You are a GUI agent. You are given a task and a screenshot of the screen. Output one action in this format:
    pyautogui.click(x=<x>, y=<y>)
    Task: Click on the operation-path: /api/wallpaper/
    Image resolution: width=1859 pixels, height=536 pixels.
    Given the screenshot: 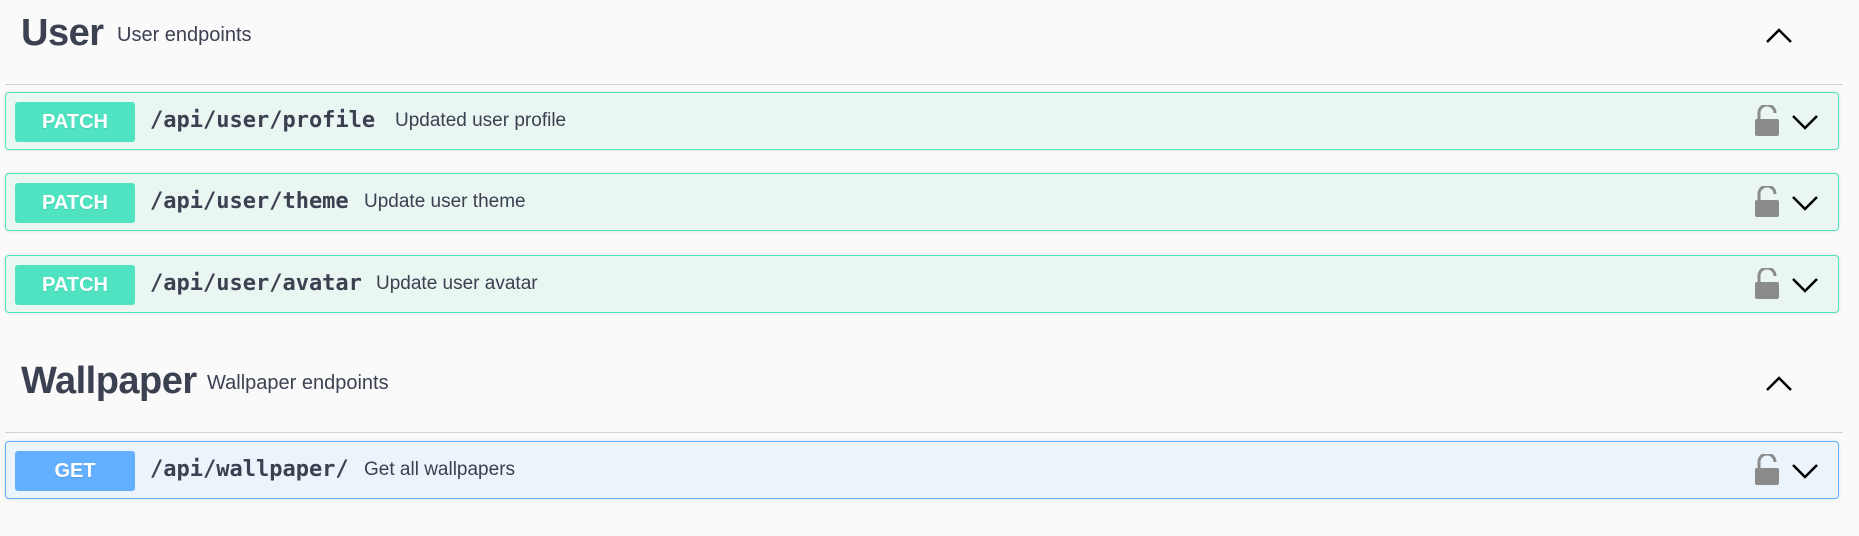 What is the action you would take?
    pyautogui.click(x=249, y=469)
    